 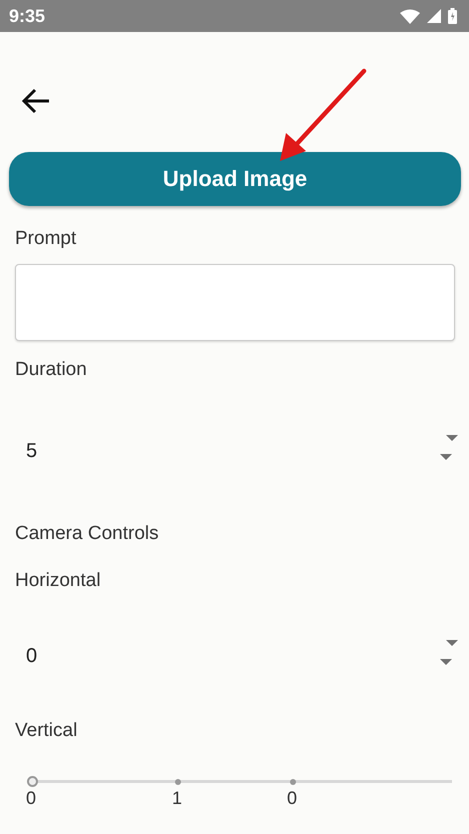 I want to click on field-label: Prompt, so click(x=46, y=239).